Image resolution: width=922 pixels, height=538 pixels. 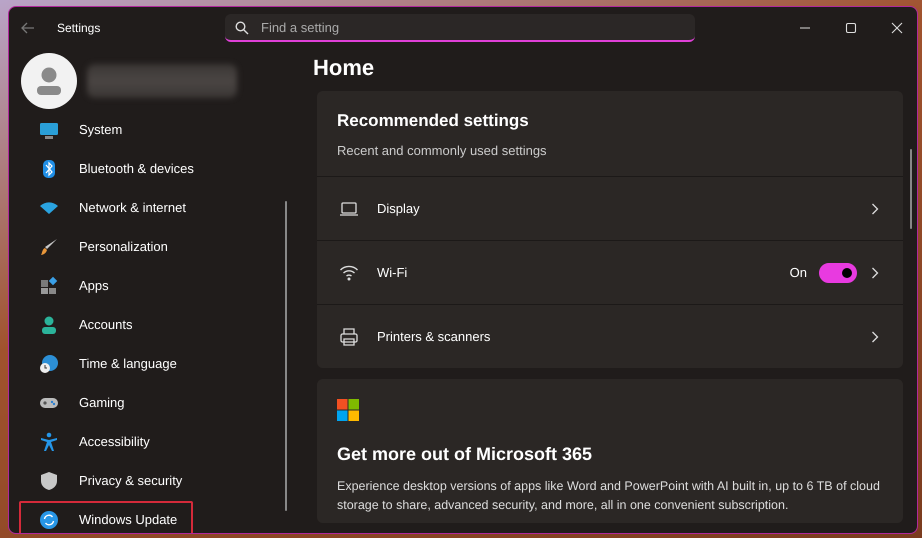 What do you see at coordinates (609, 496) in the screenshot?
I see `promo-text: Experience desktop versions of apps like Word and PowerPoint with AI built in, up to 6 TB of cloud storage to share, advanced security, and more, all in one convenient subscription.` at bounding box center [609, 496].